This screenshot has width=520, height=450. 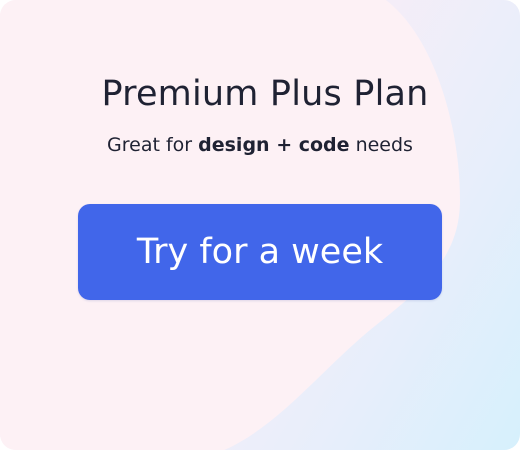 I want to click on plan-subtitle: Great for design + code needs, so click(x=260, y=145).